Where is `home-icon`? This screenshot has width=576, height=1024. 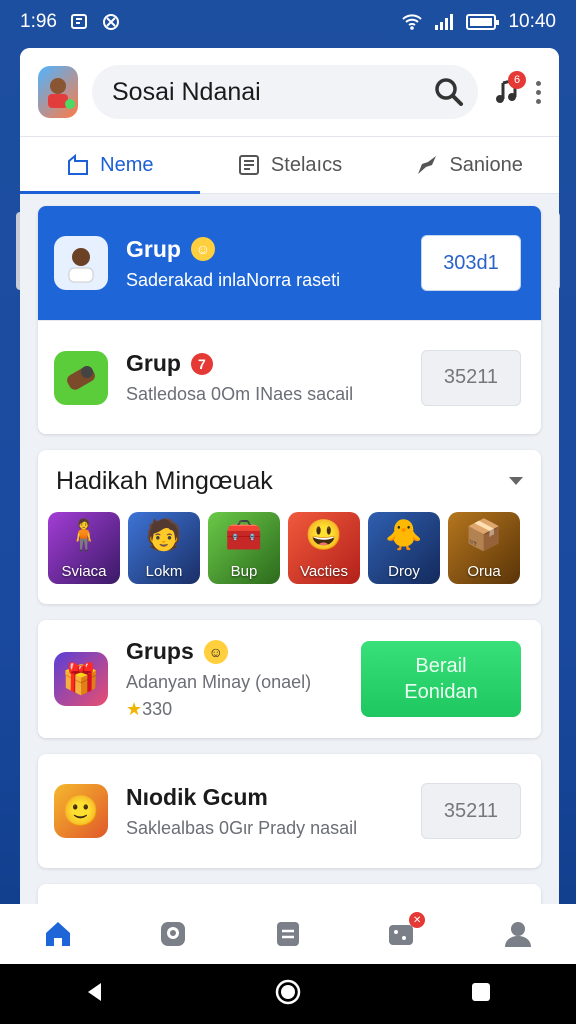 home-icon is located at coordinates (57, 934).